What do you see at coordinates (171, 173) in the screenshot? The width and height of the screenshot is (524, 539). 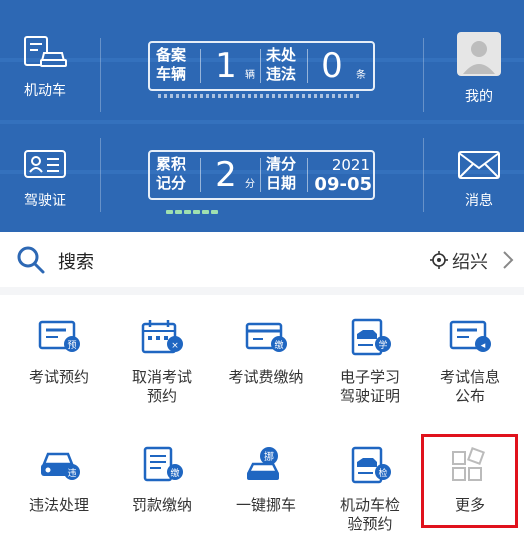 I see `accumulated-points-label: 累积 记分` at bounding box center [171, 173].